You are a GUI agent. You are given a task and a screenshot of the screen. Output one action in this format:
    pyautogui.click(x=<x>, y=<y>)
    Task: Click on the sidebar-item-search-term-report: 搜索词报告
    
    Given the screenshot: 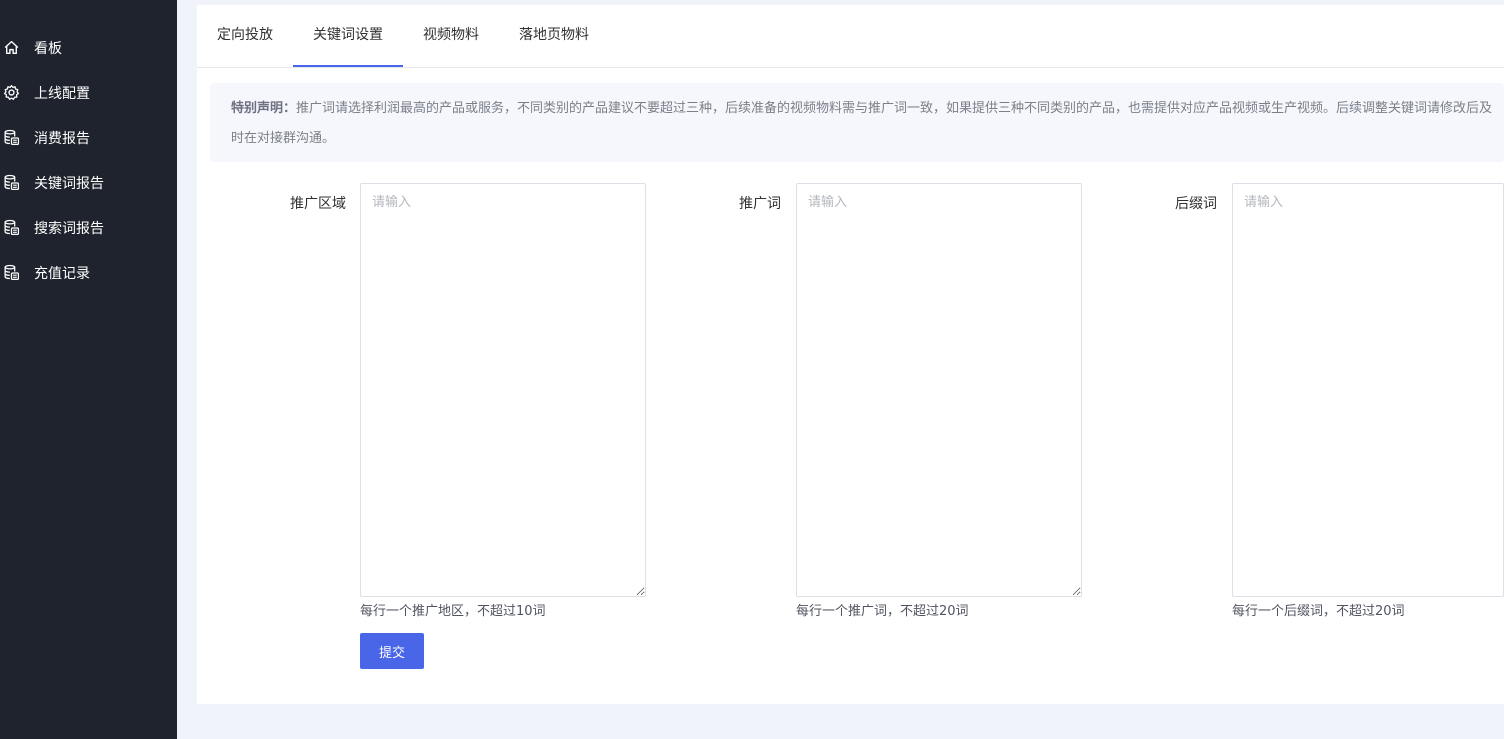 What is the action you would take?
    pyautogui.click(x=88, y=227)
    